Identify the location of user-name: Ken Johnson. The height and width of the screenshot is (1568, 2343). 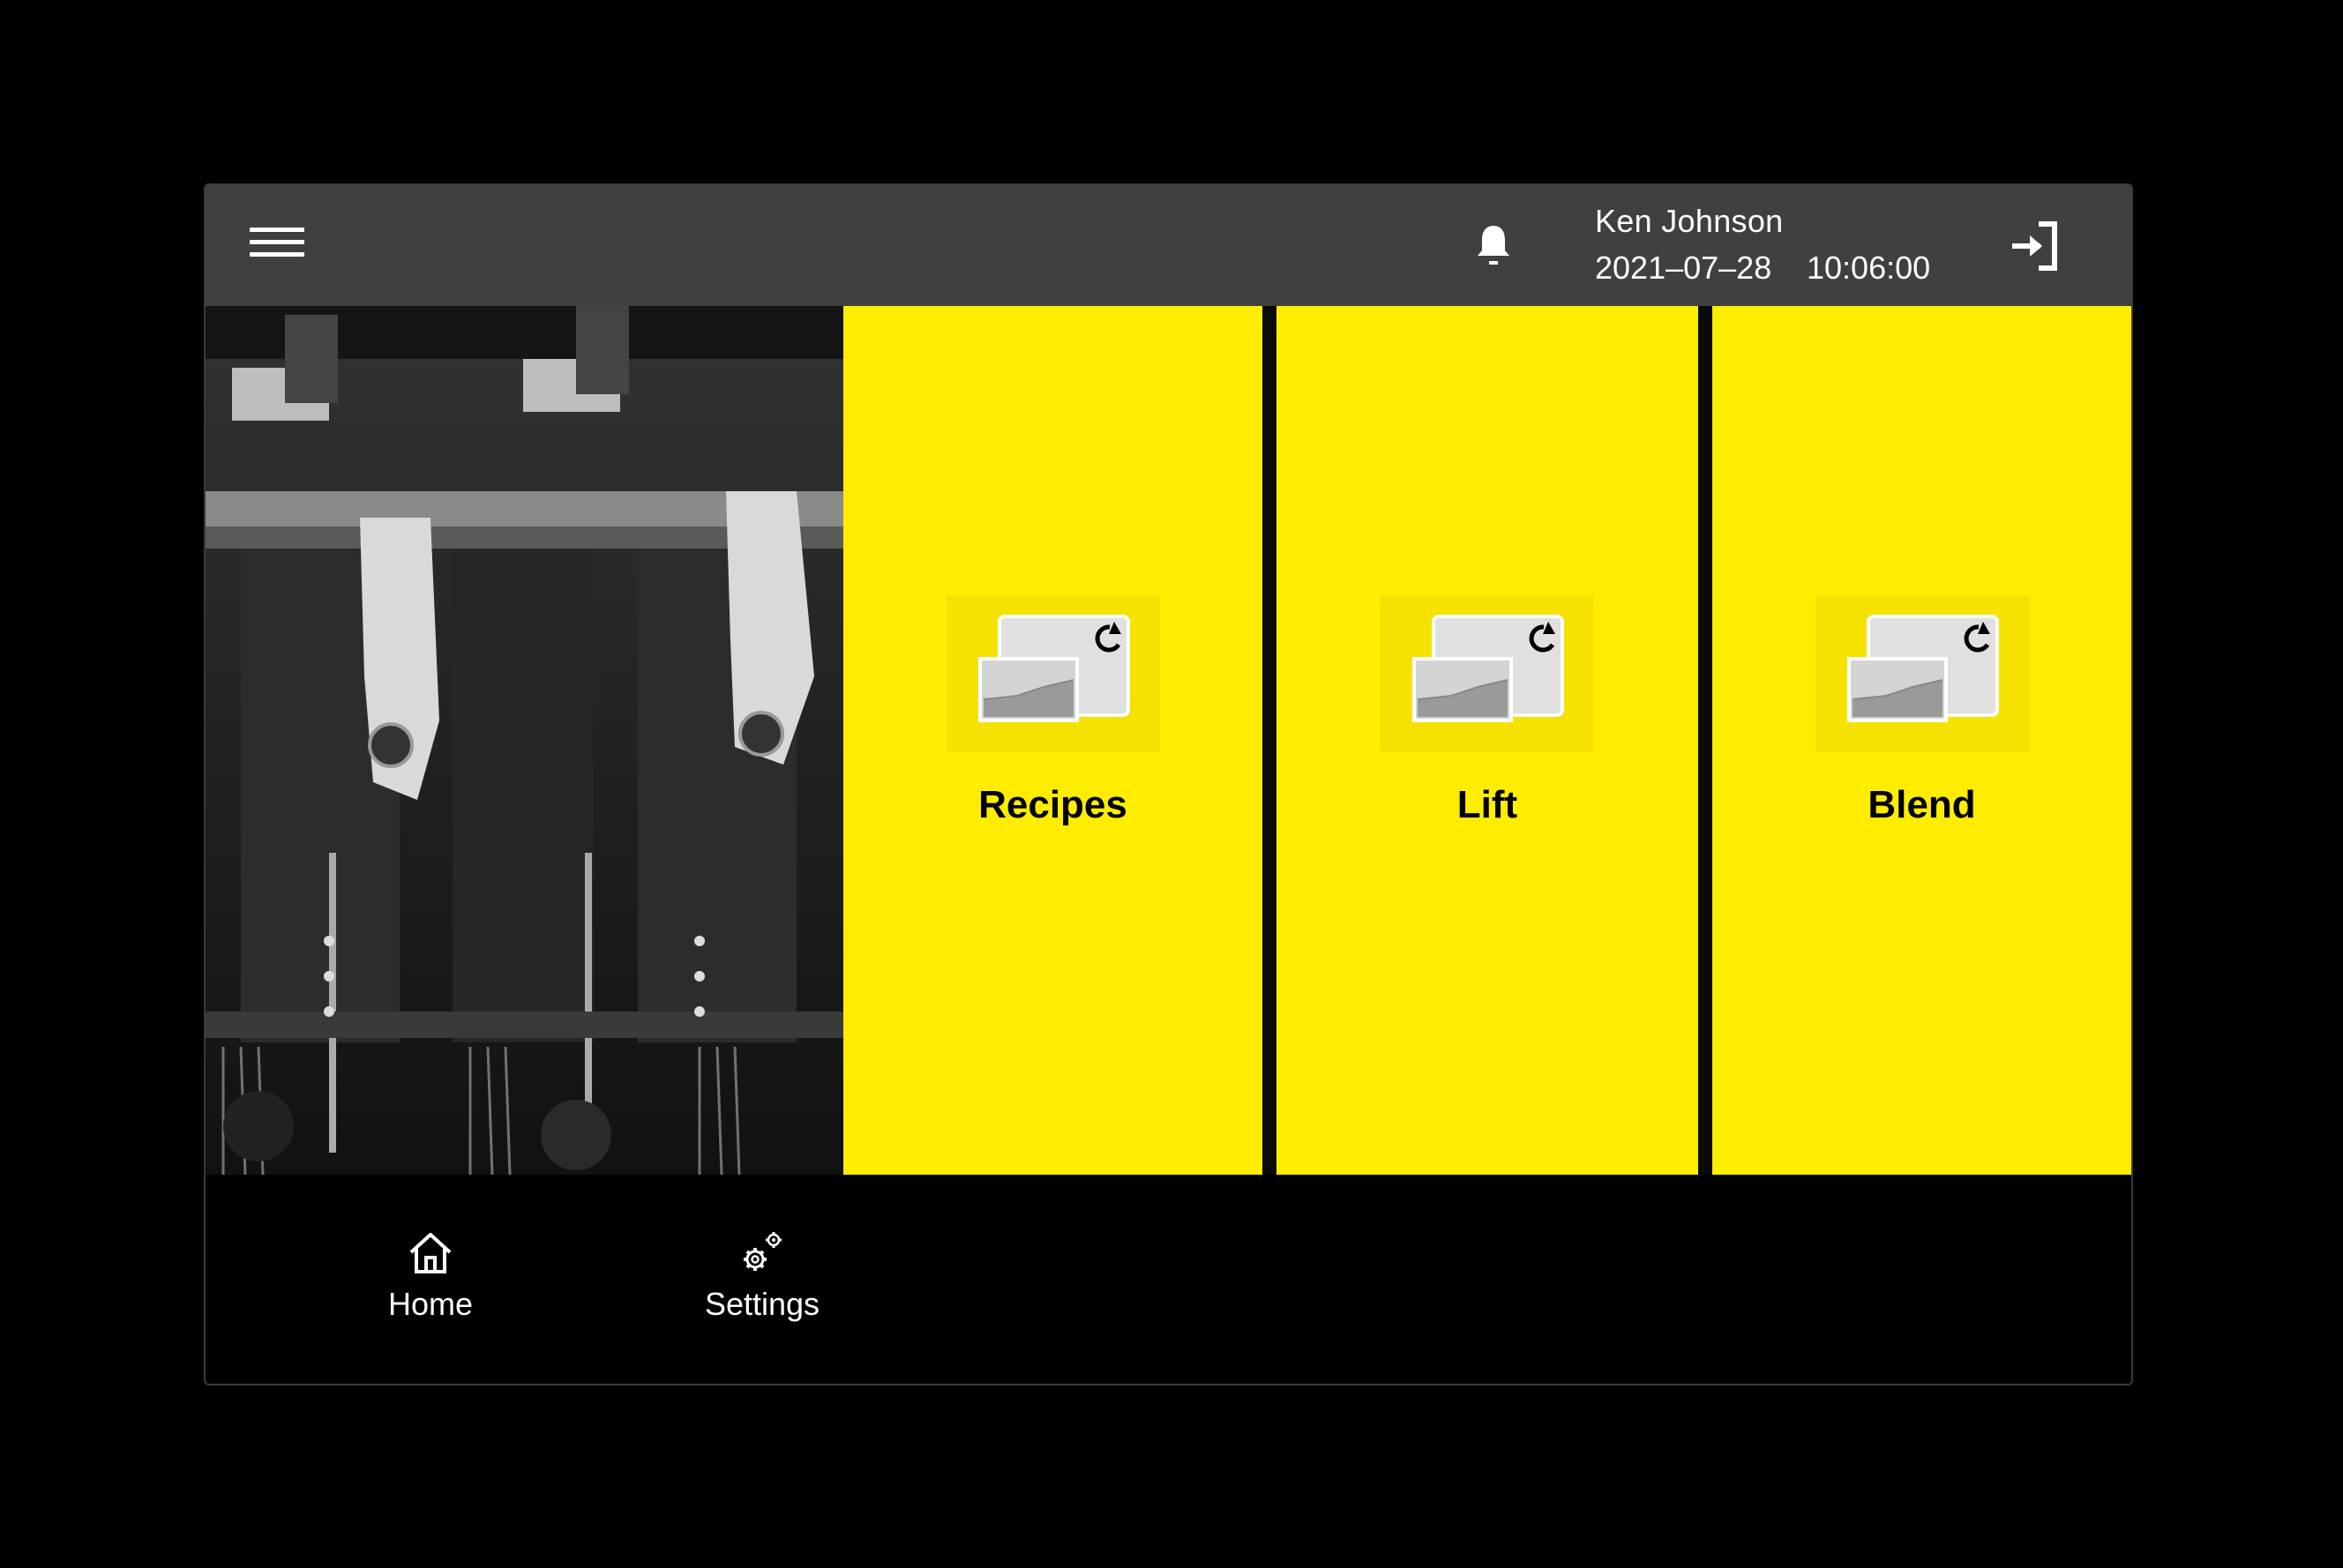
(1689, 221).